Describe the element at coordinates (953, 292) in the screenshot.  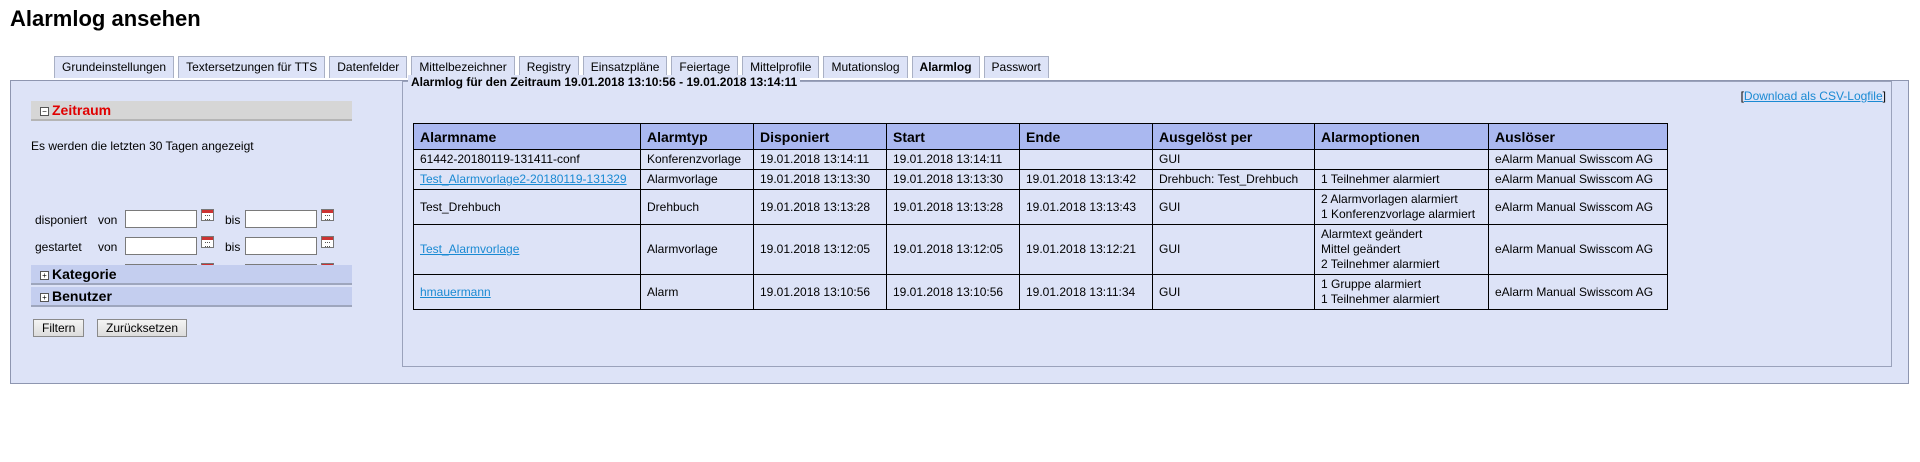
I see `cell-start: 19.01.2018 13:10:56` at that location.